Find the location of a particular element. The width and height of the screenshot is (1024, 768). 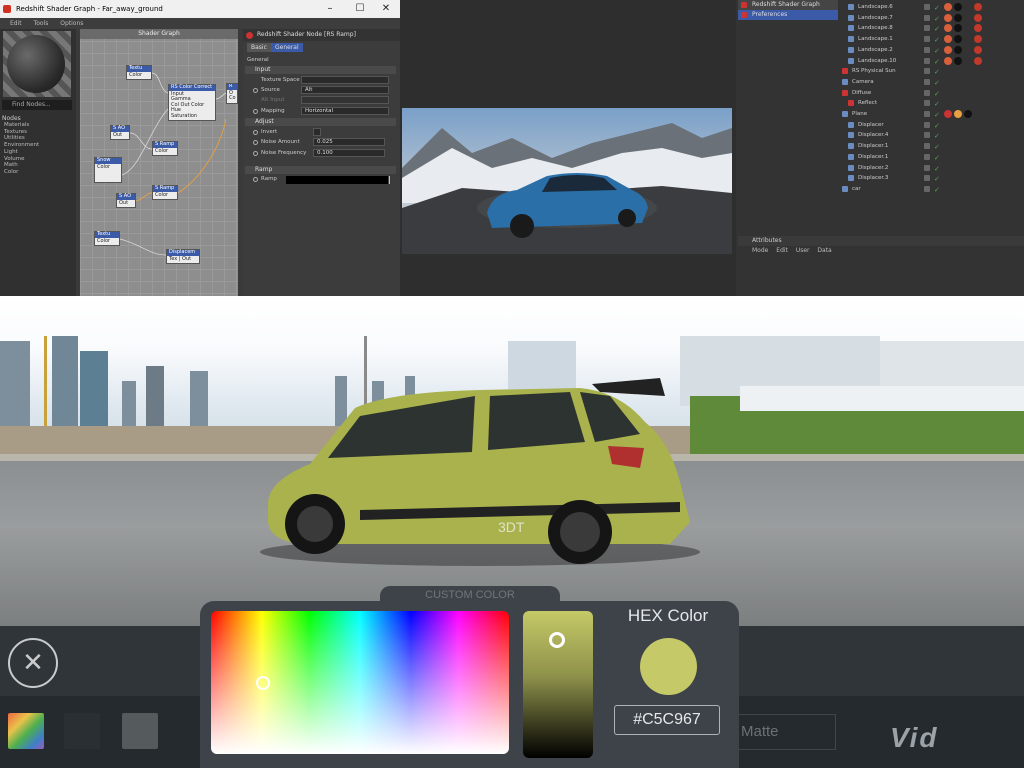

menu-mode: Mode is located at coordinates (760, 250).